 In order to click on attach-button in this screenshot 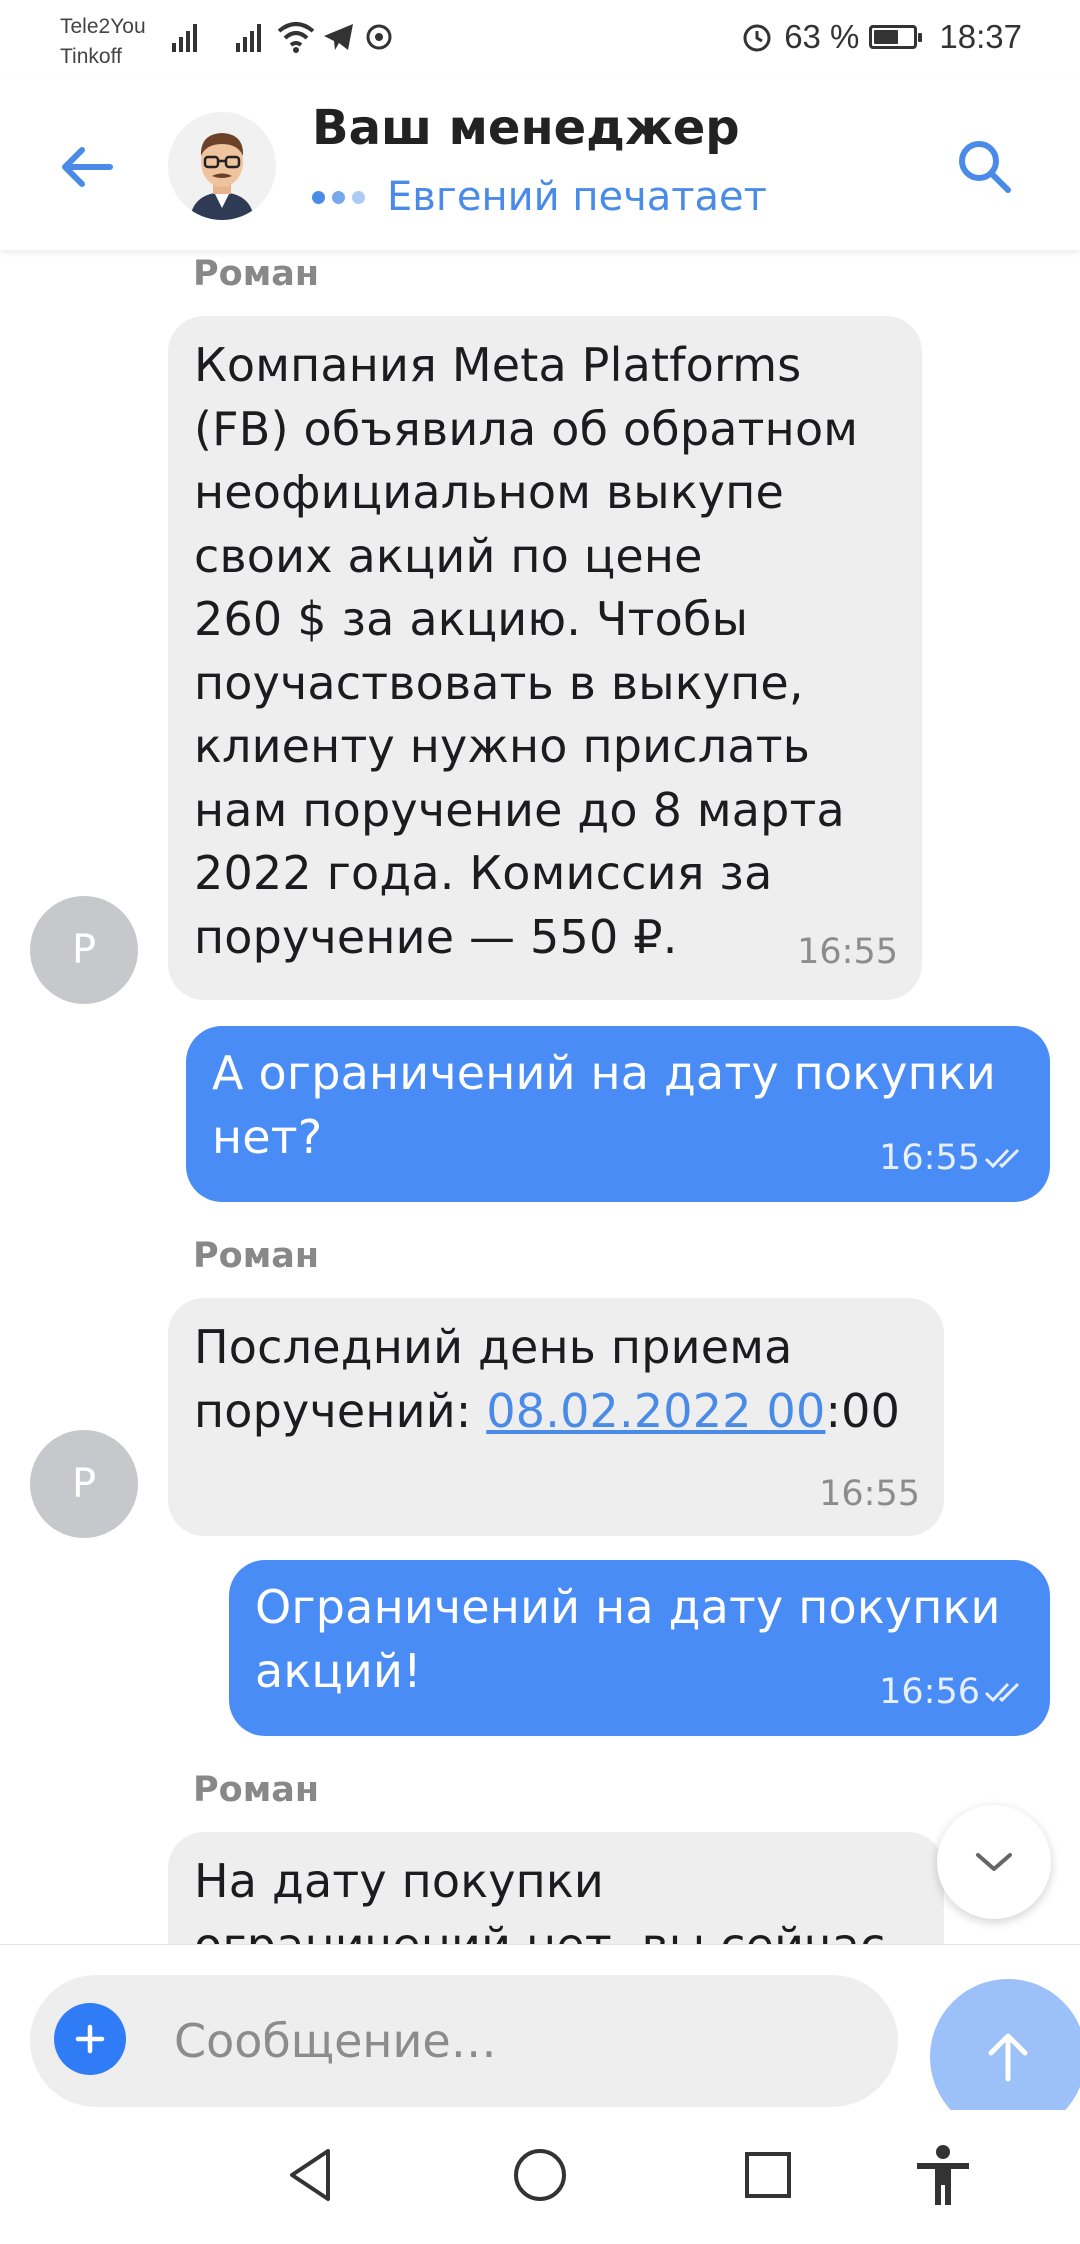, I will do `click(90, 2039)`.